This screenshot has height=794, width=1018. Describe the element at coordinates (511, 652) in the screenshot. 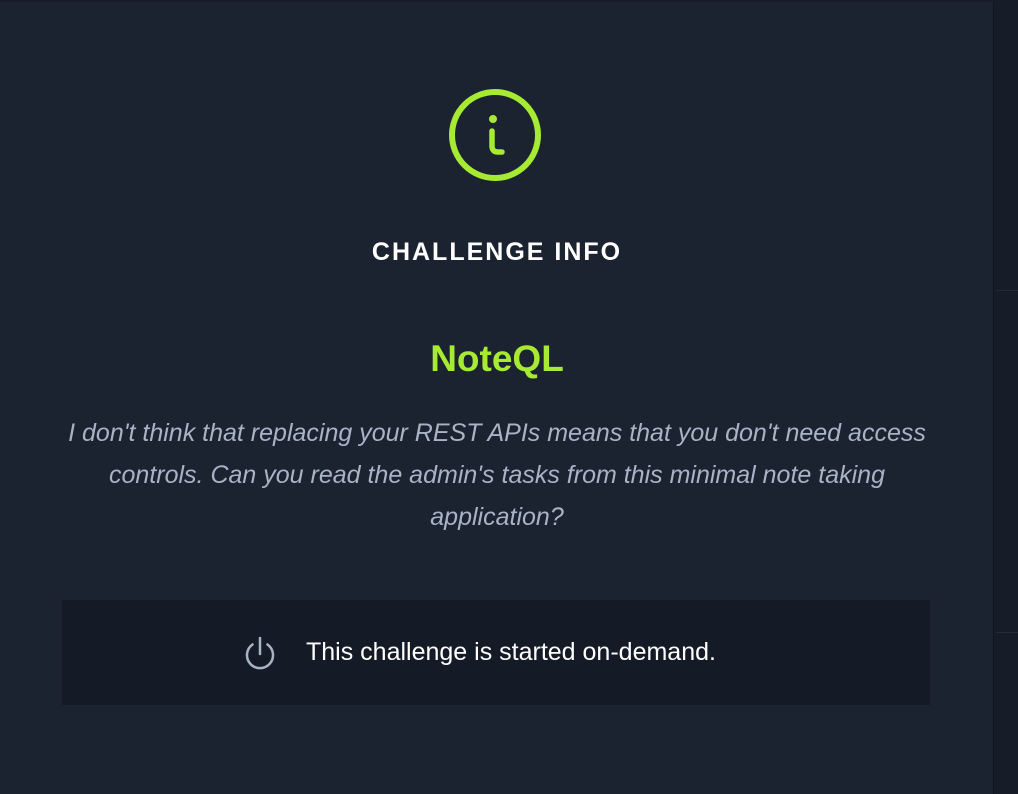

I see `status-text: This challenge is started on-demand.` at that location.